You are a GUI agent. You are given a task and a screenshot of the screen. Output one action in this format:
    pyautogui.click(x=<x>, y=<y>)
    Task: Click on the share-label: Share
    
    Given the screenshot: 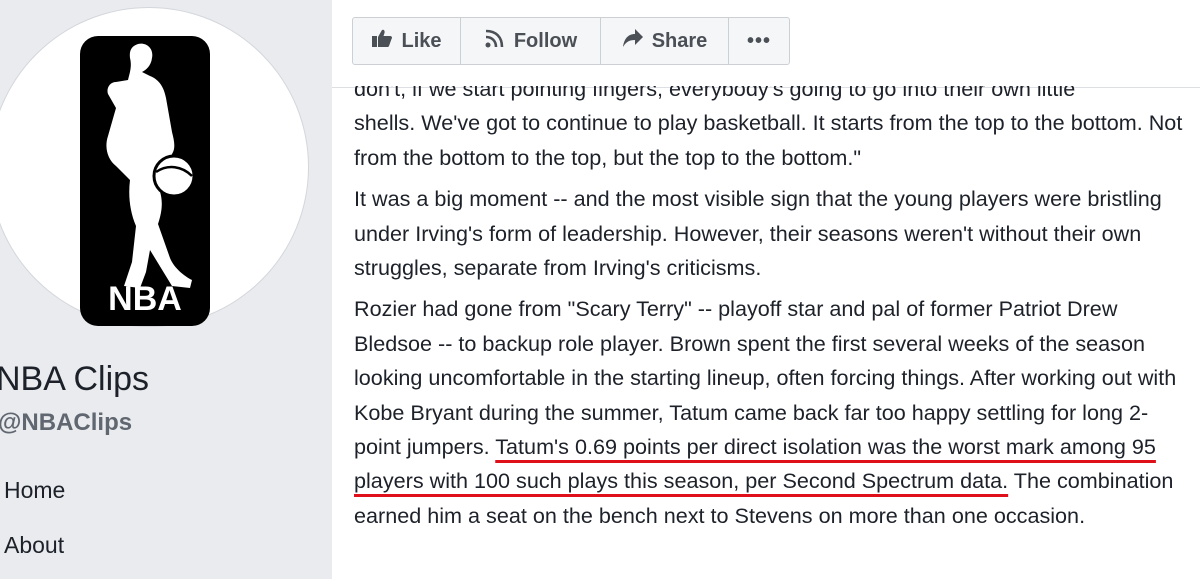 What is the action you would take?
    pyautogui.click(x=679, y=40)
    